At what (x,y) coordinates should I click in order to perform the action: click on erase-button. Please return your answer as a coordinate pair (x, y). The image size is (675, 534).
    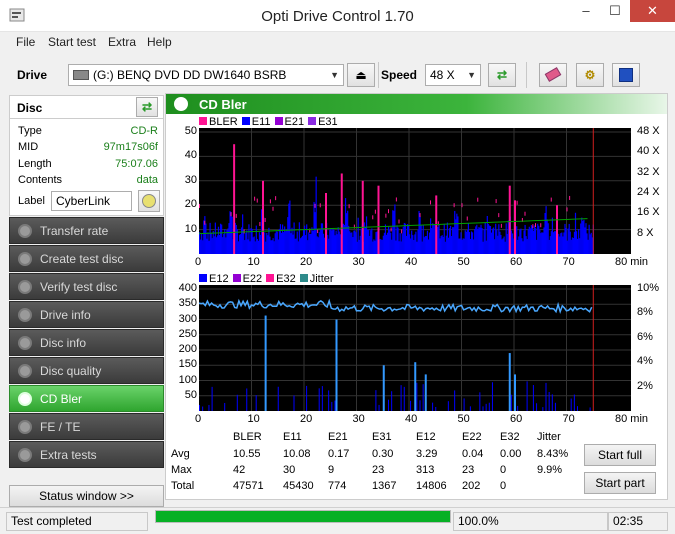
    Looking at the image, I should click on (553, 75).